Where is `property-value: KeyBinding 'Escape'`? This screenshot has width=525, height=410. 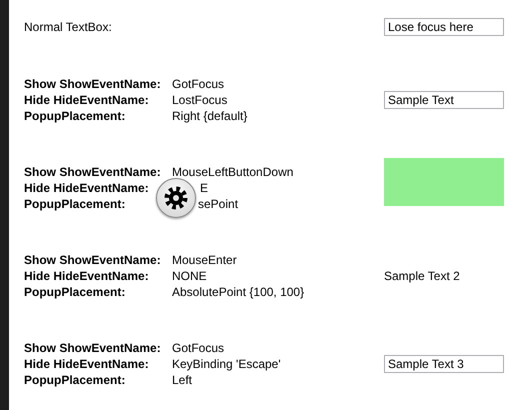 property-value: KeyBinding 'Escape' is located at coordinates (227, 364).